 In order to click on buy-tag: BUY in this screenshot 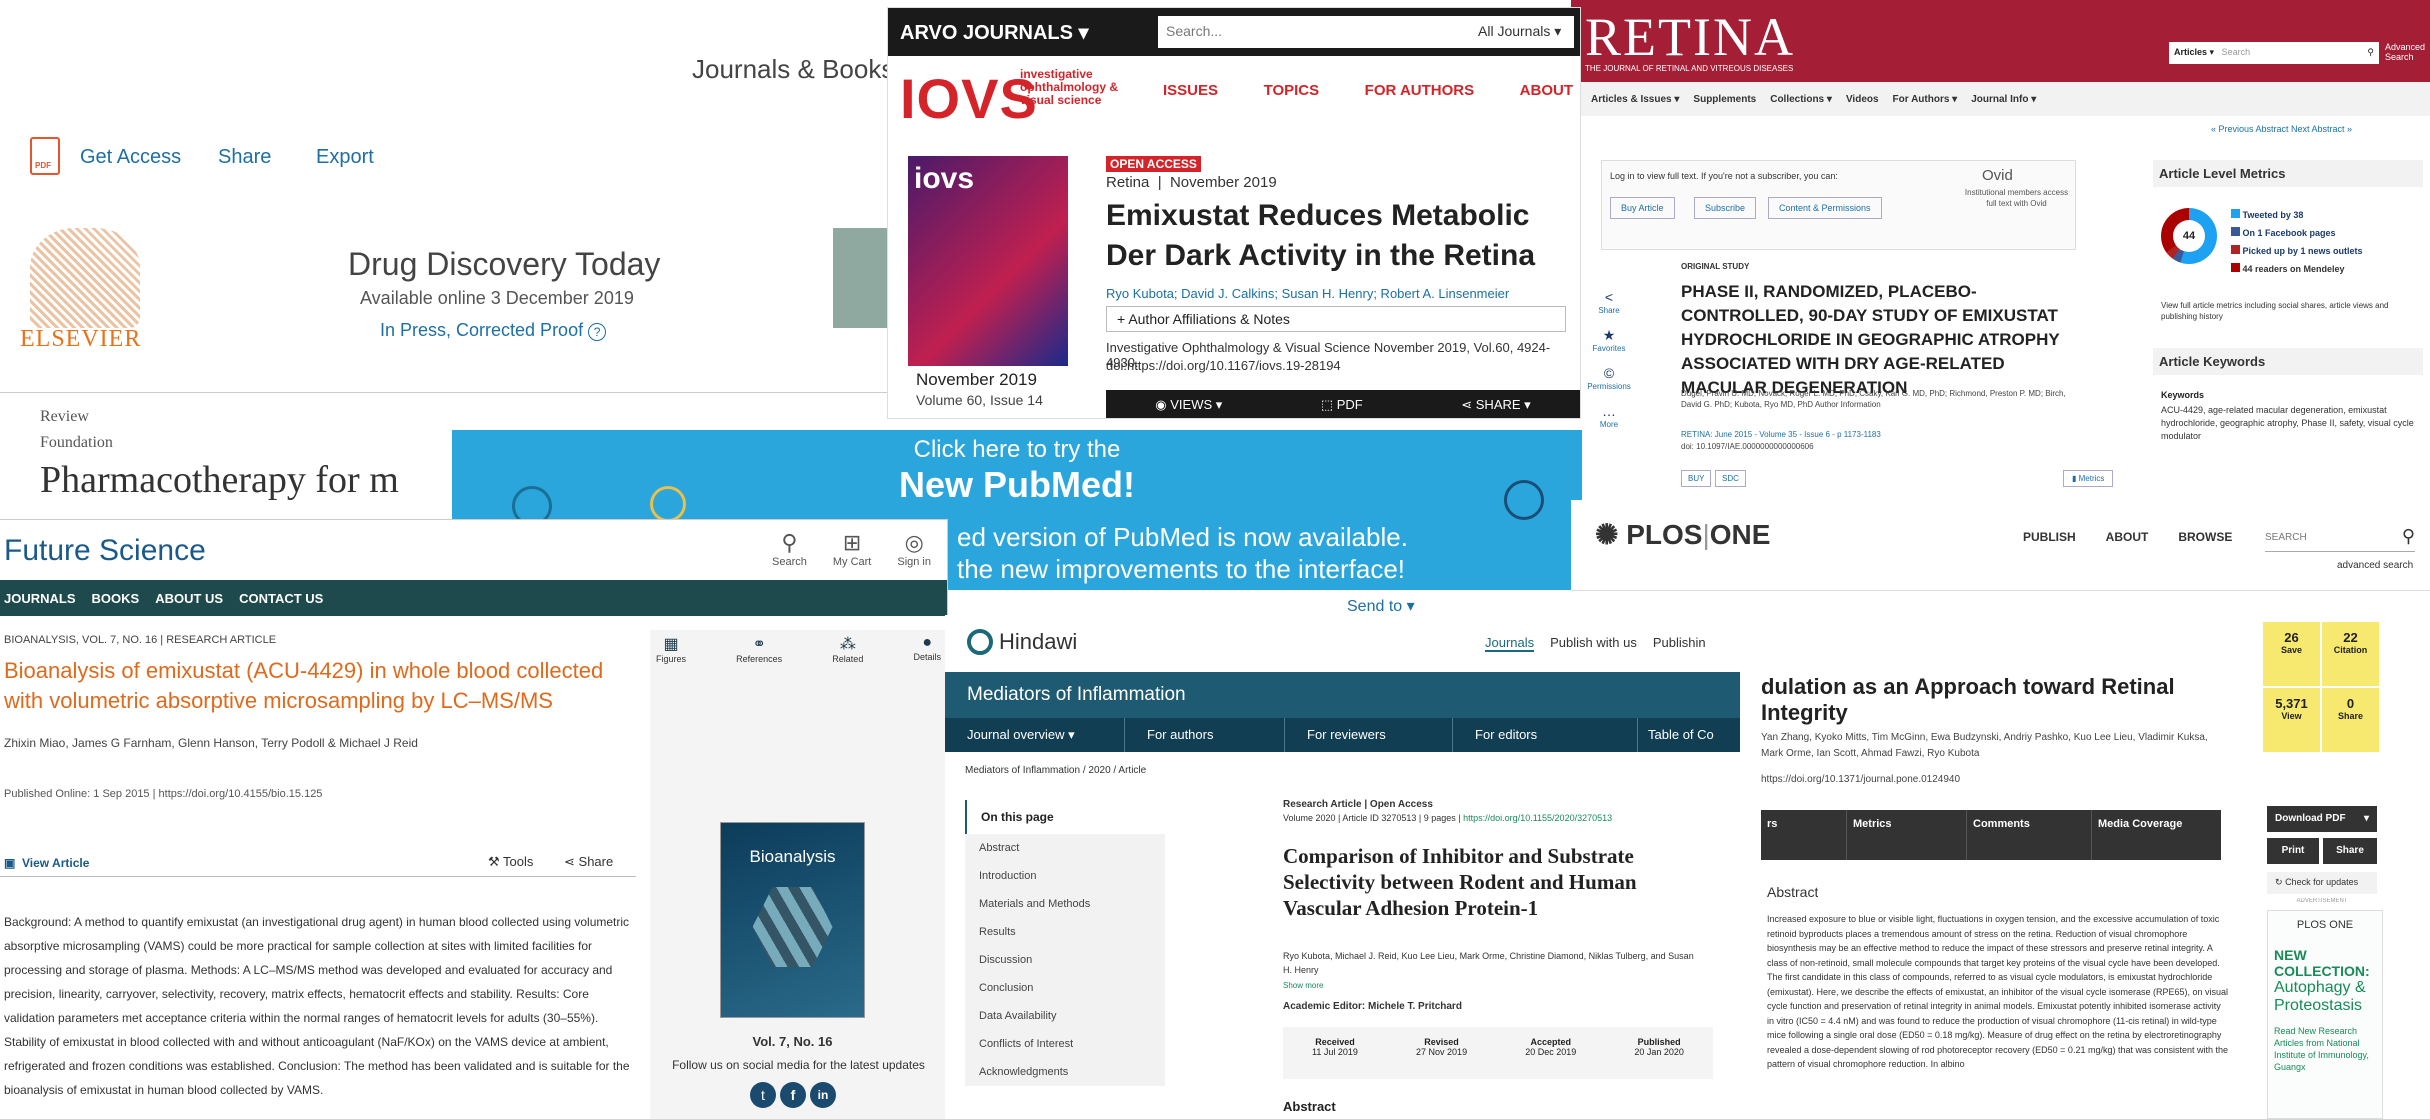, I will do `click(1696, 478)`.